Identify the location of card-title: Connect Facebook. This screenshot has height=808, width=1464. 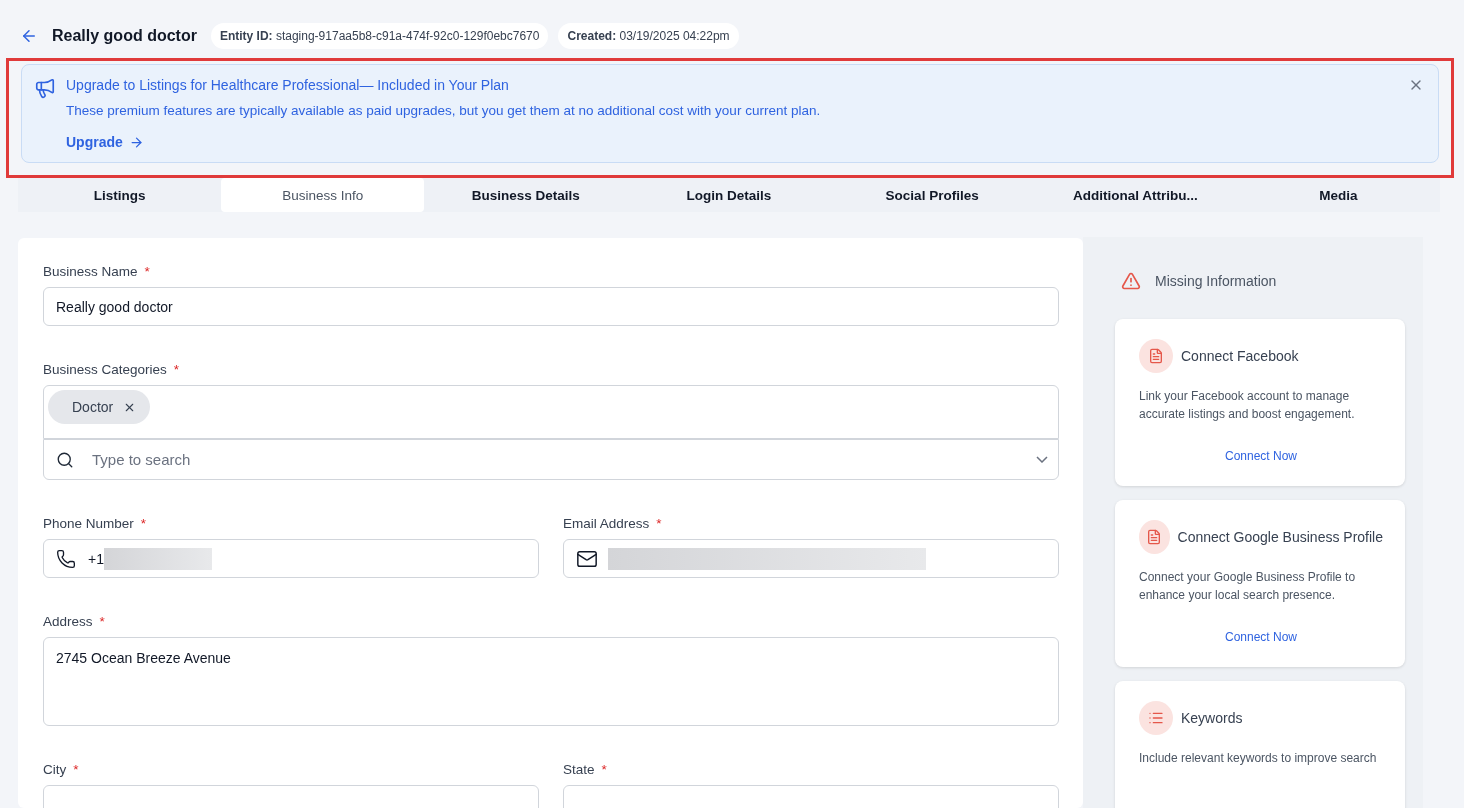
(1240, 356).